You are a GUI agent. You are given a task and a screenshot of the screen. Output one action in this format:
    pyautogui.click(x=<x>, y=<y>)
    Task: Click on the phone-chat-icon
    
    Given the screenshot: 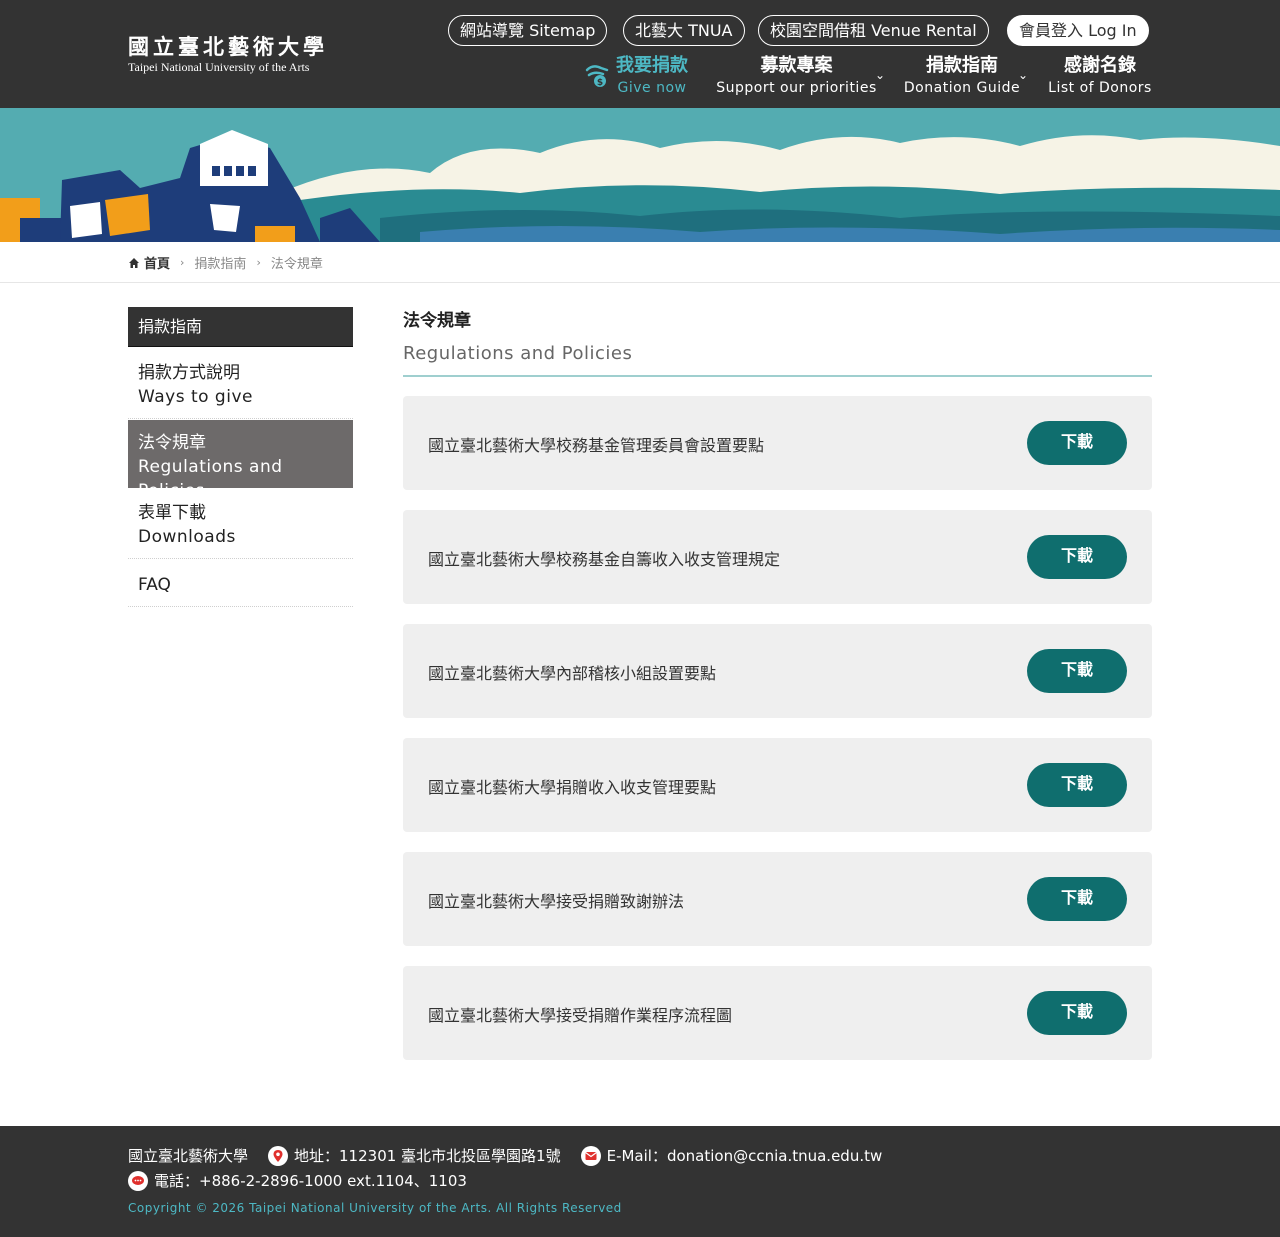 What is the action you would take?
    pyautogui.click(x=138, y=1180)
    